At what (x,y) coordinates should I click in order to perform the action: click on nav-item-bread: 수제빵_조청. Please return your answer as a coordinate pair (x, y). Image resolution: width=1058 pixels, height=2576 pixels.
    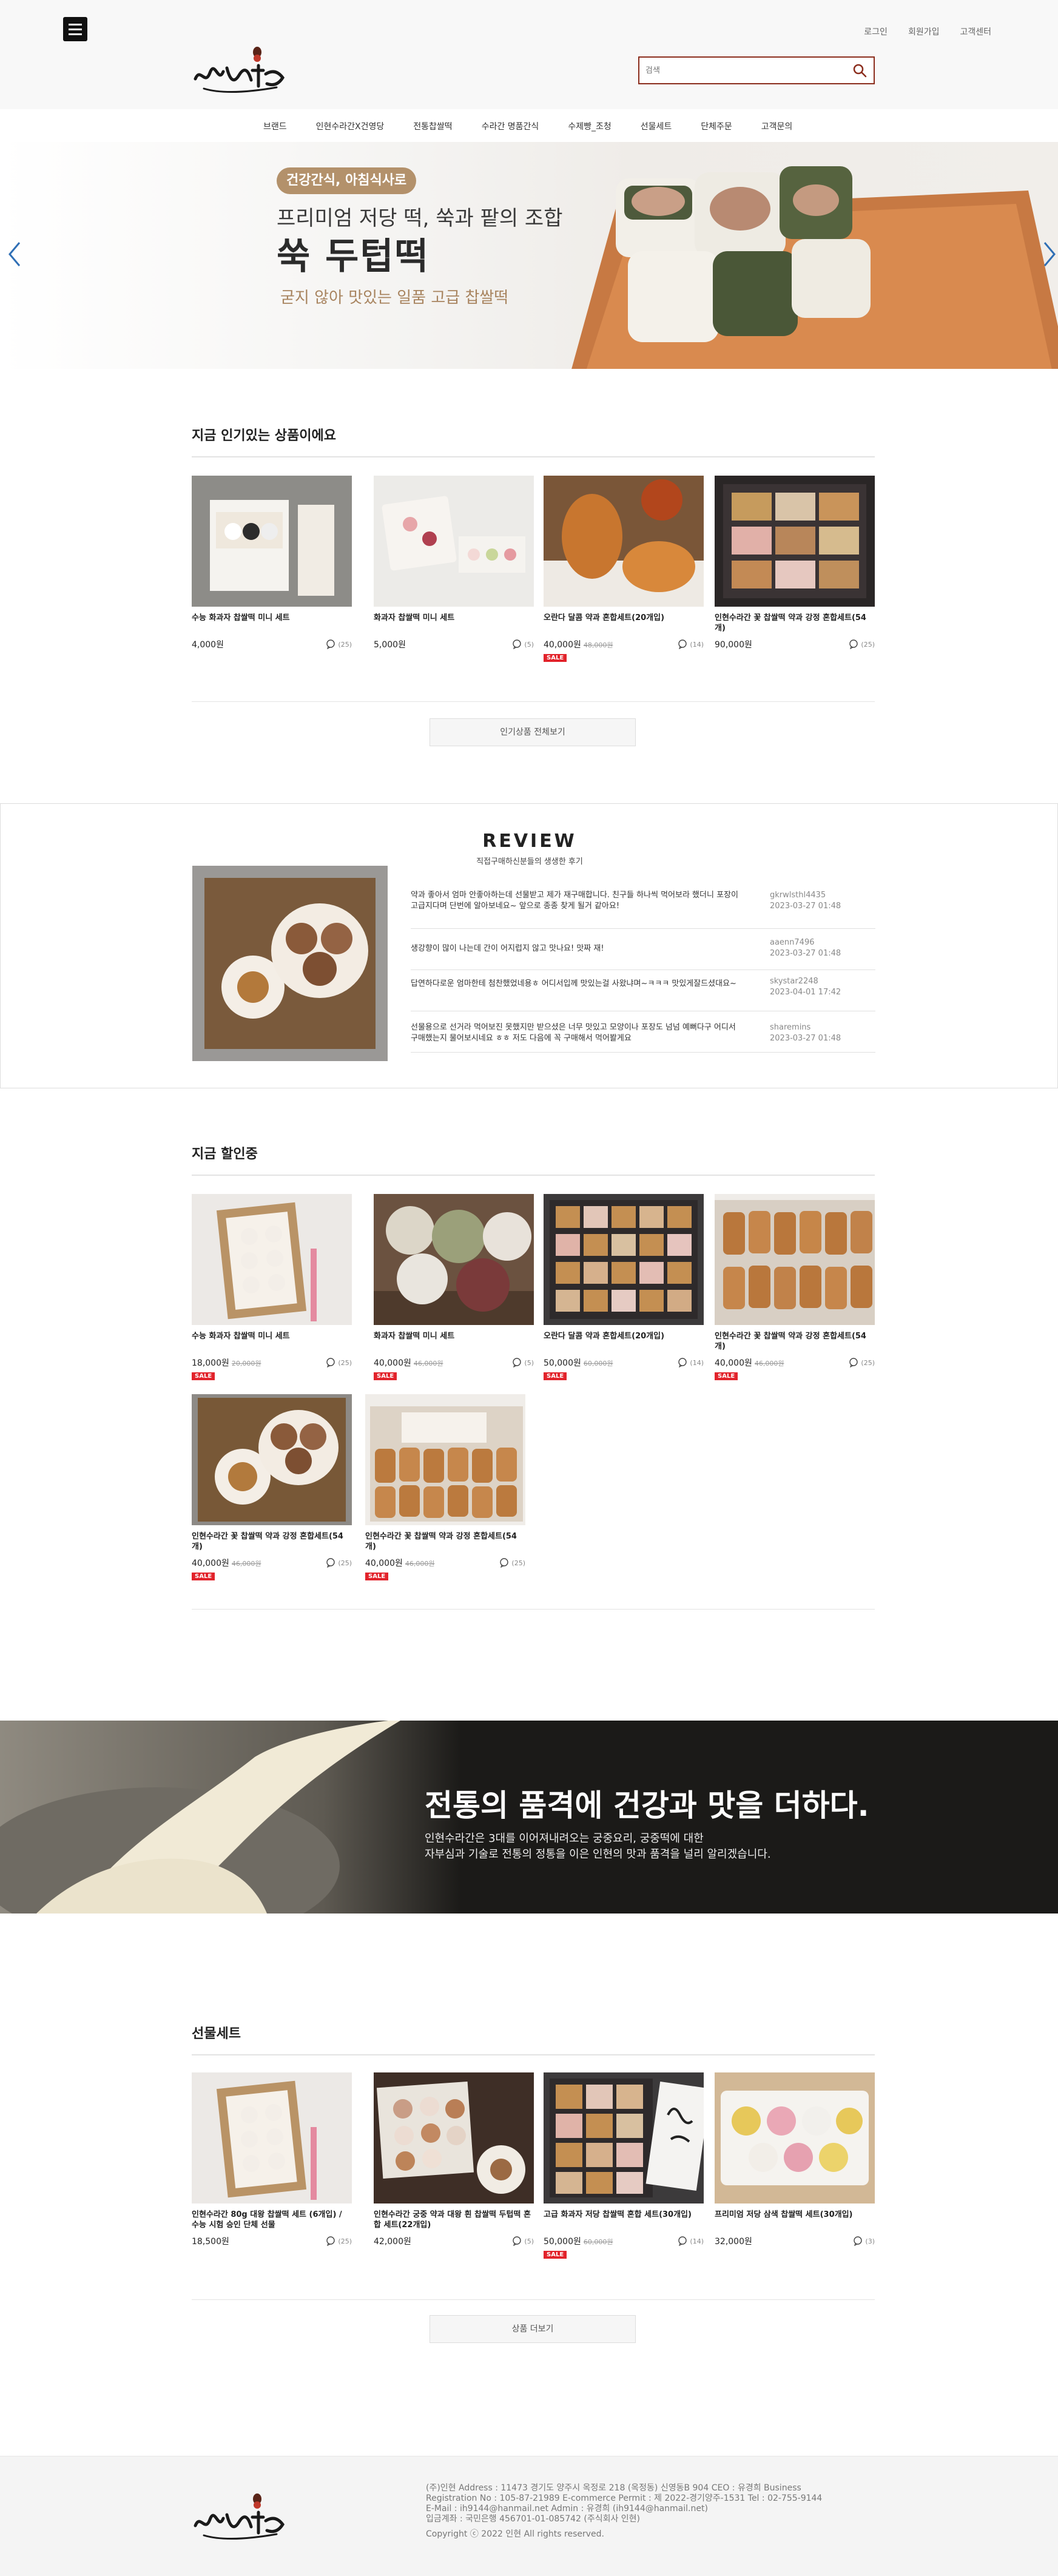
    Looking at the image, I should click on (589, 126).